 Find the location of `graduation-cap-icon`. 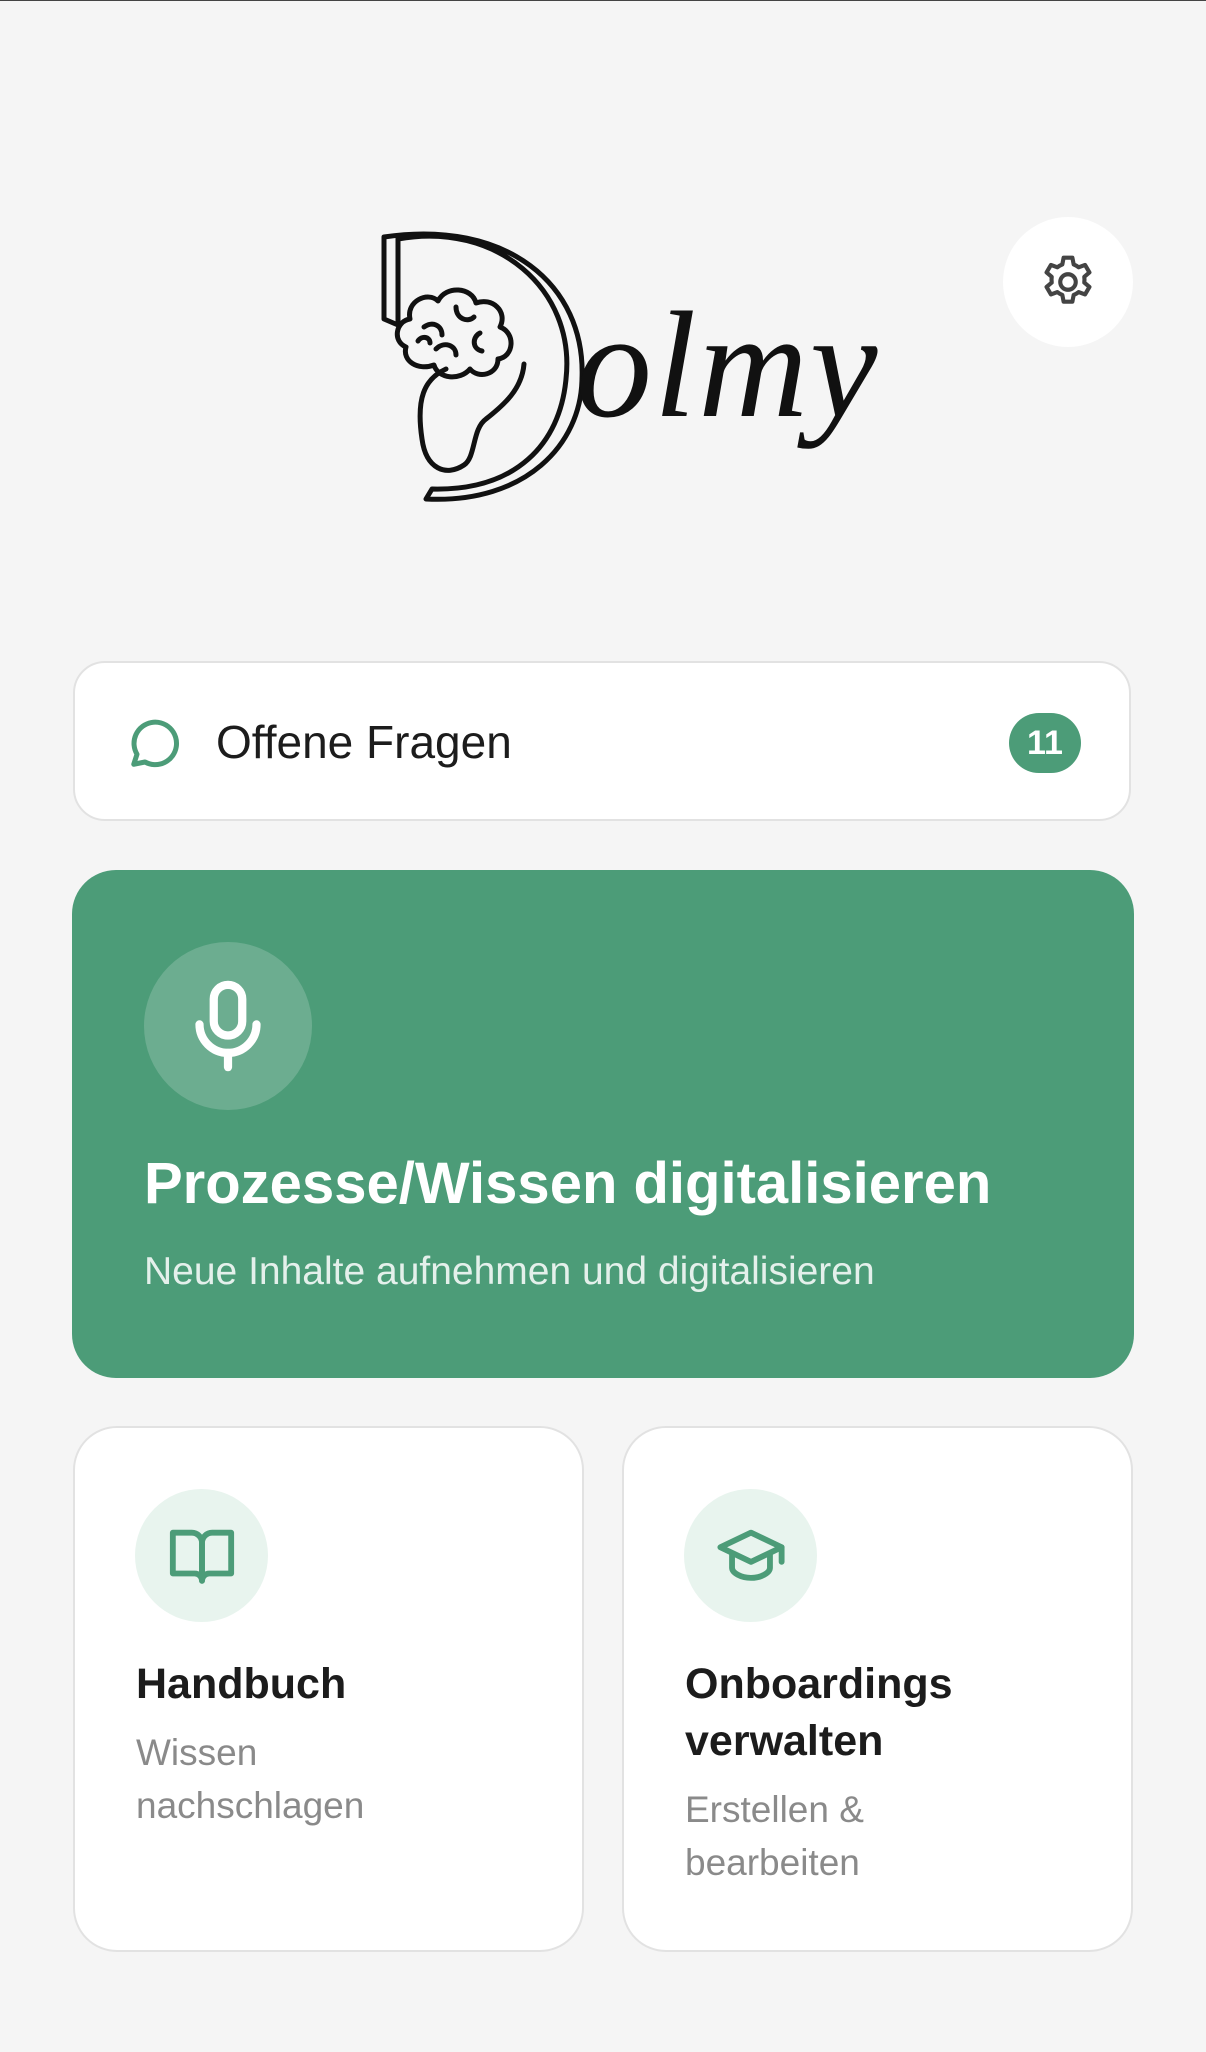

graduation-cap-icon is located at coordinates (750, 1555).